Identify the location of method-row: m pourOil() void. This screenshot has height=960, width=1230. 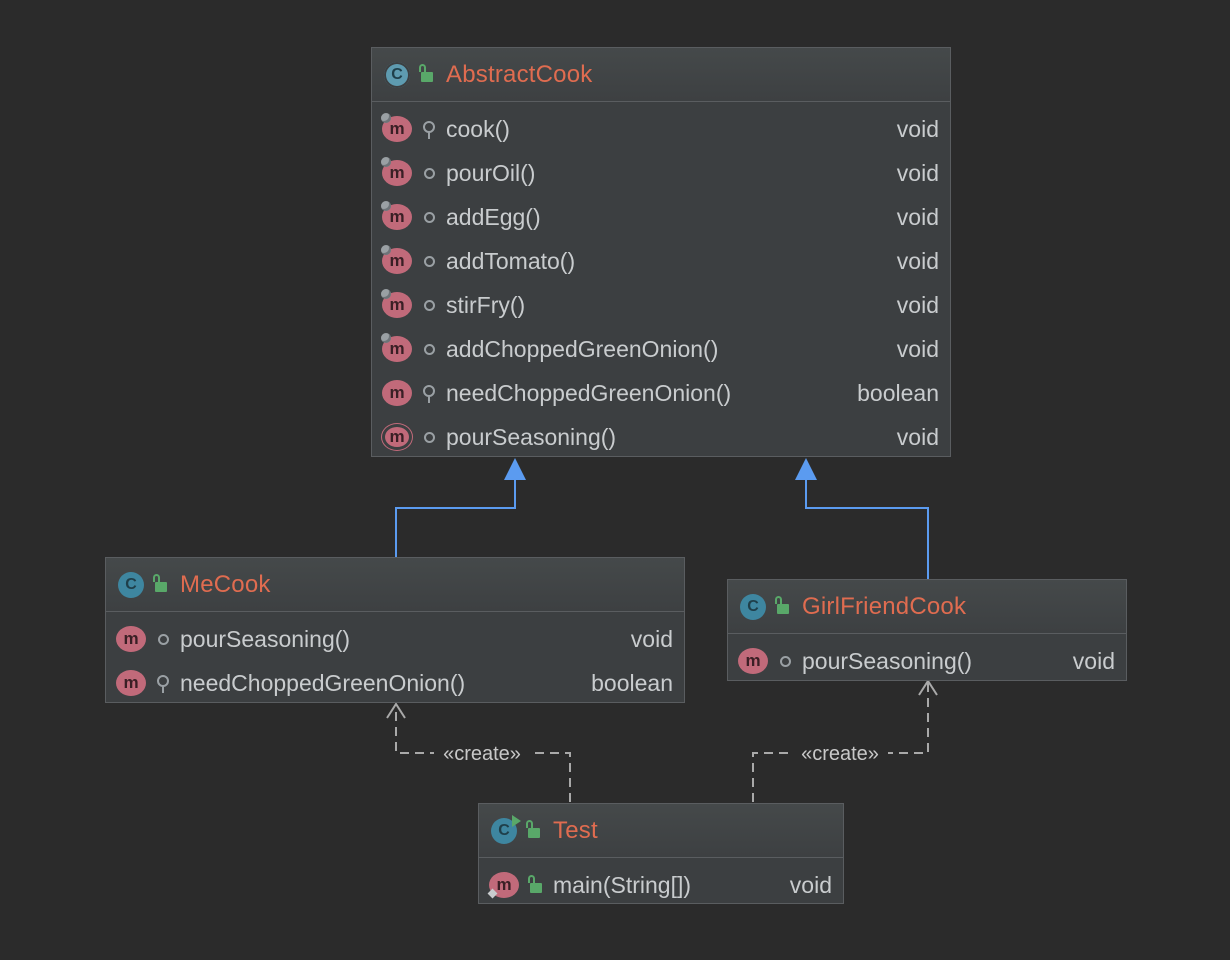
(661, 173).